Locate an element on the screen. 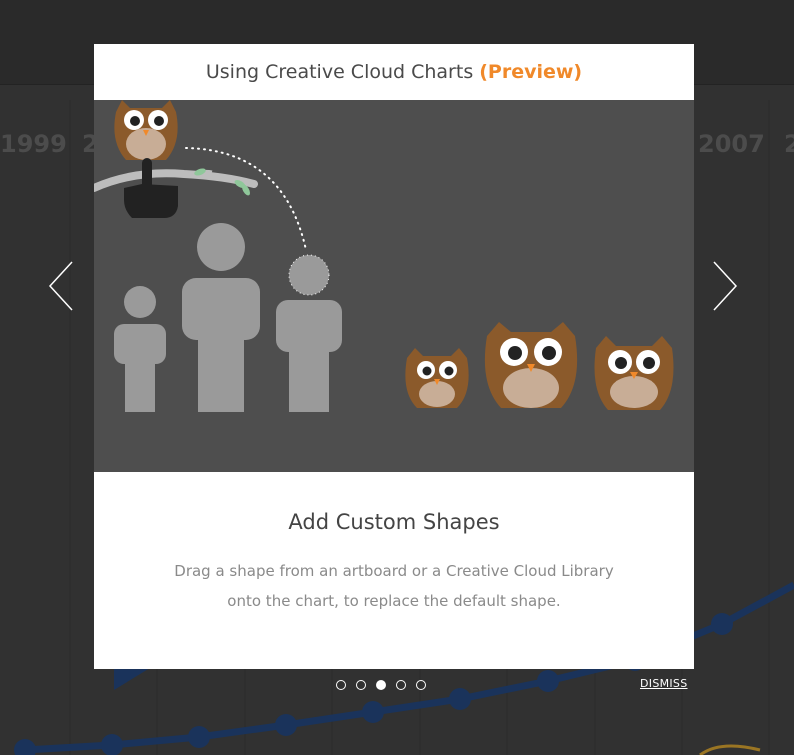 This screenshot has width=794, height=755. dismiss-link: DISMISS is located at coordinates (664, 683).